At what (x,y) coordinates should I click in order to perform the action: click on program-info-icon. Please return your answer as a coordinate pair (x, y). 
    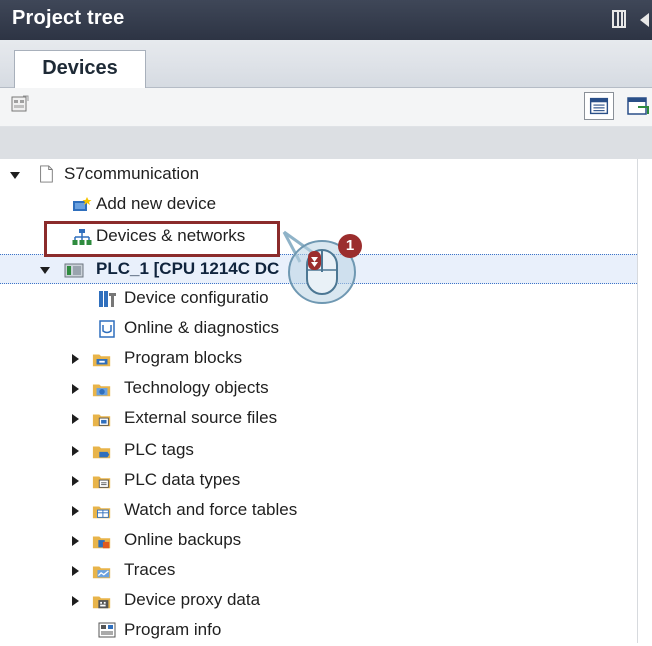
    Looking at the image, I should click on (107, 630).